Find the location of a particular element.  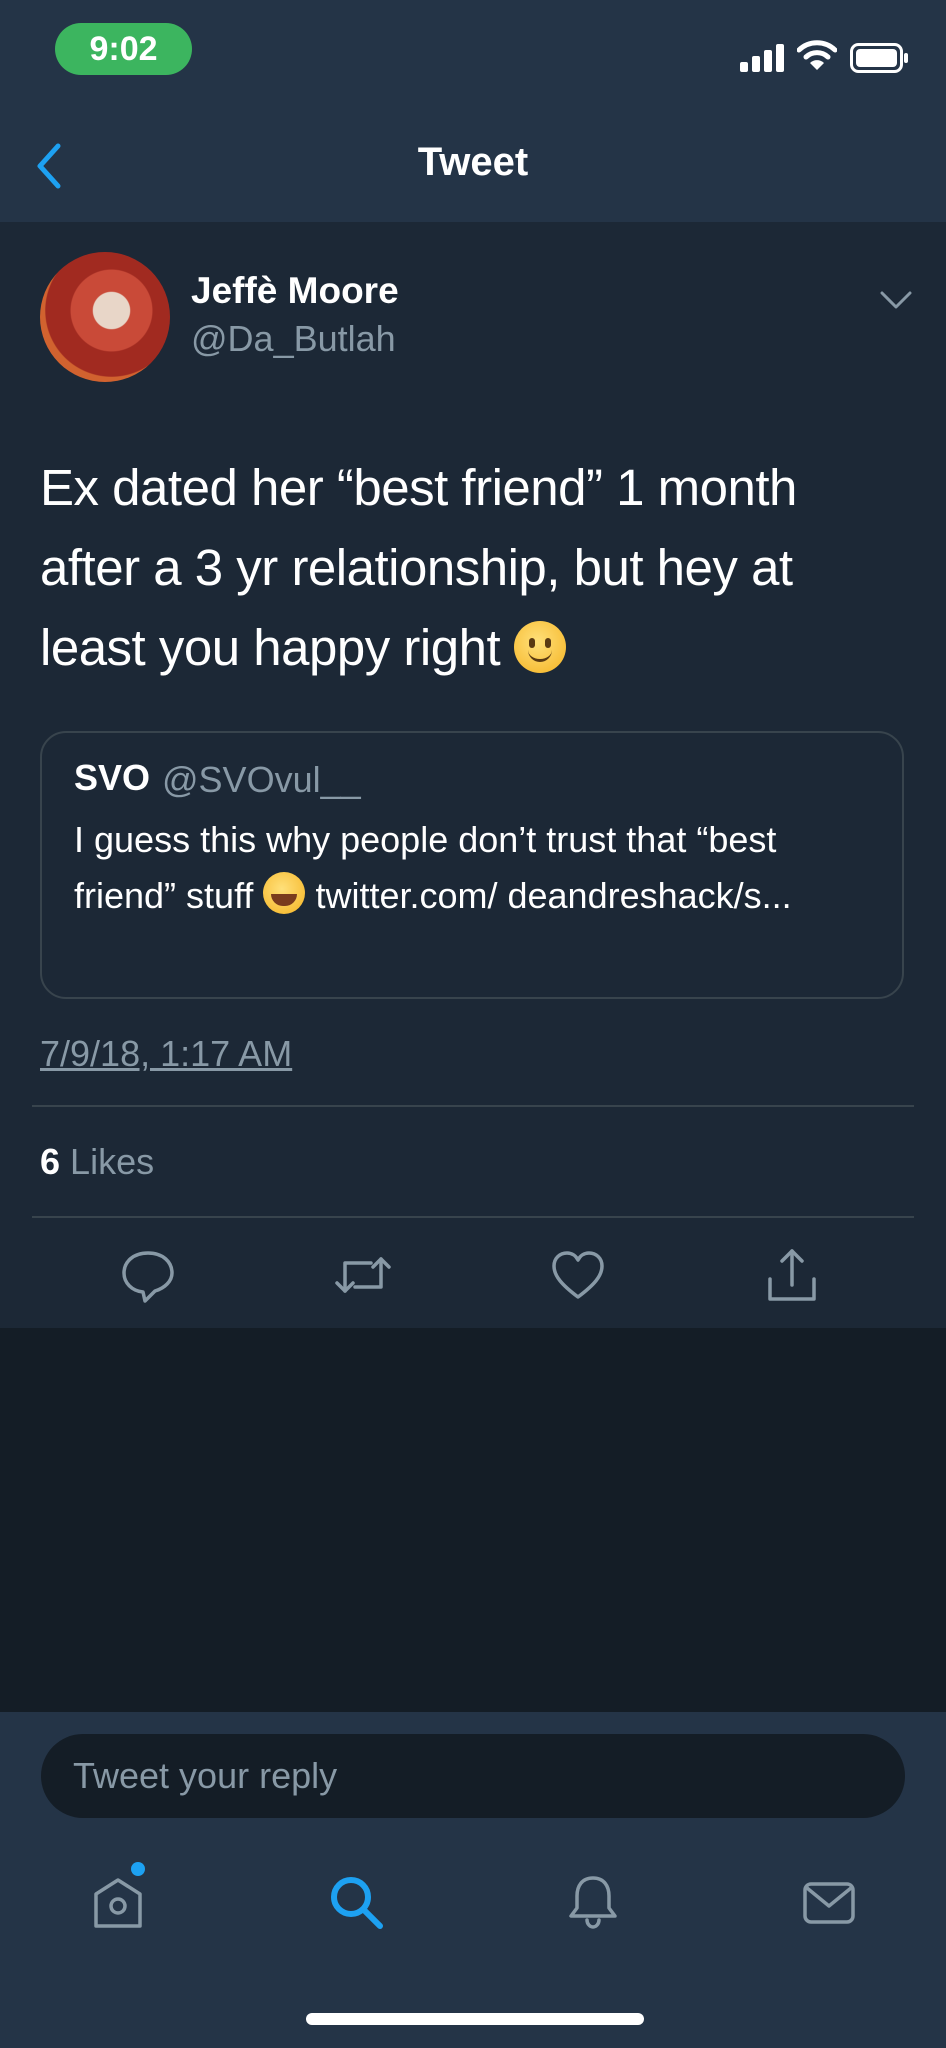

author-handle: @Da_Butlah is located at coordinates (293, 339).